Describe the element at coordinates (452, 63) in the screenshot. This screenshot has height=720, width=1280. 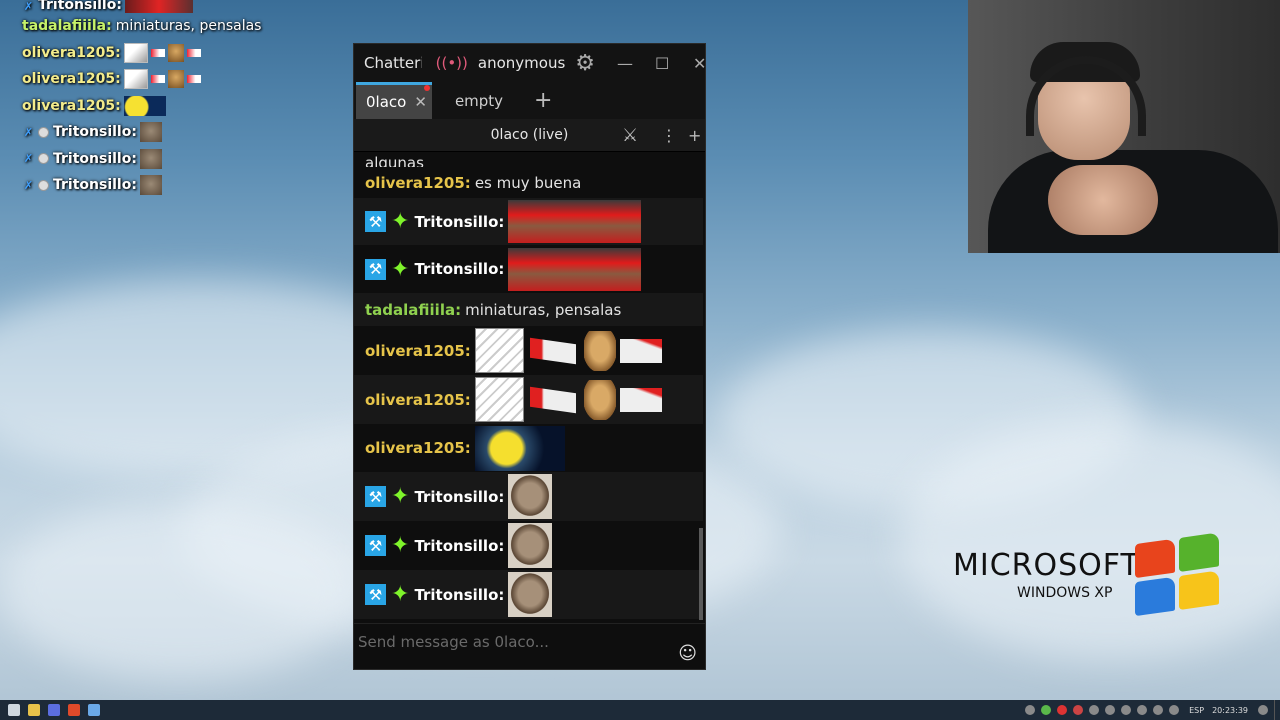
I see `live-status-icon: ((•))` at that location.